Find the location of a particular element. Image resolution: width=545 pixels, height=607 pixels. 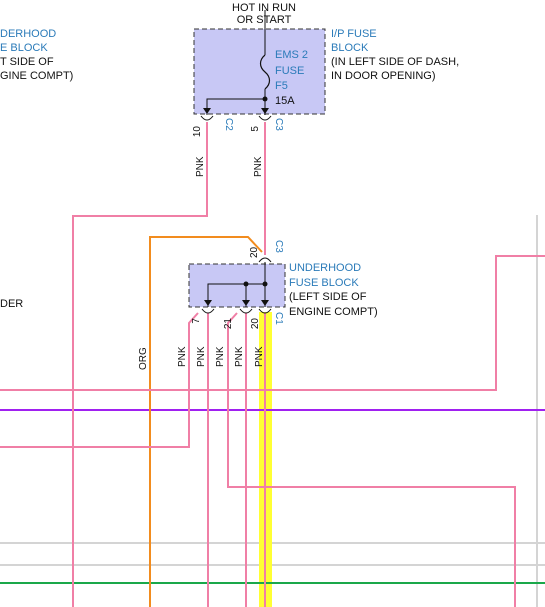

power-source-line2: OR START is located at coordinates (264, 20).